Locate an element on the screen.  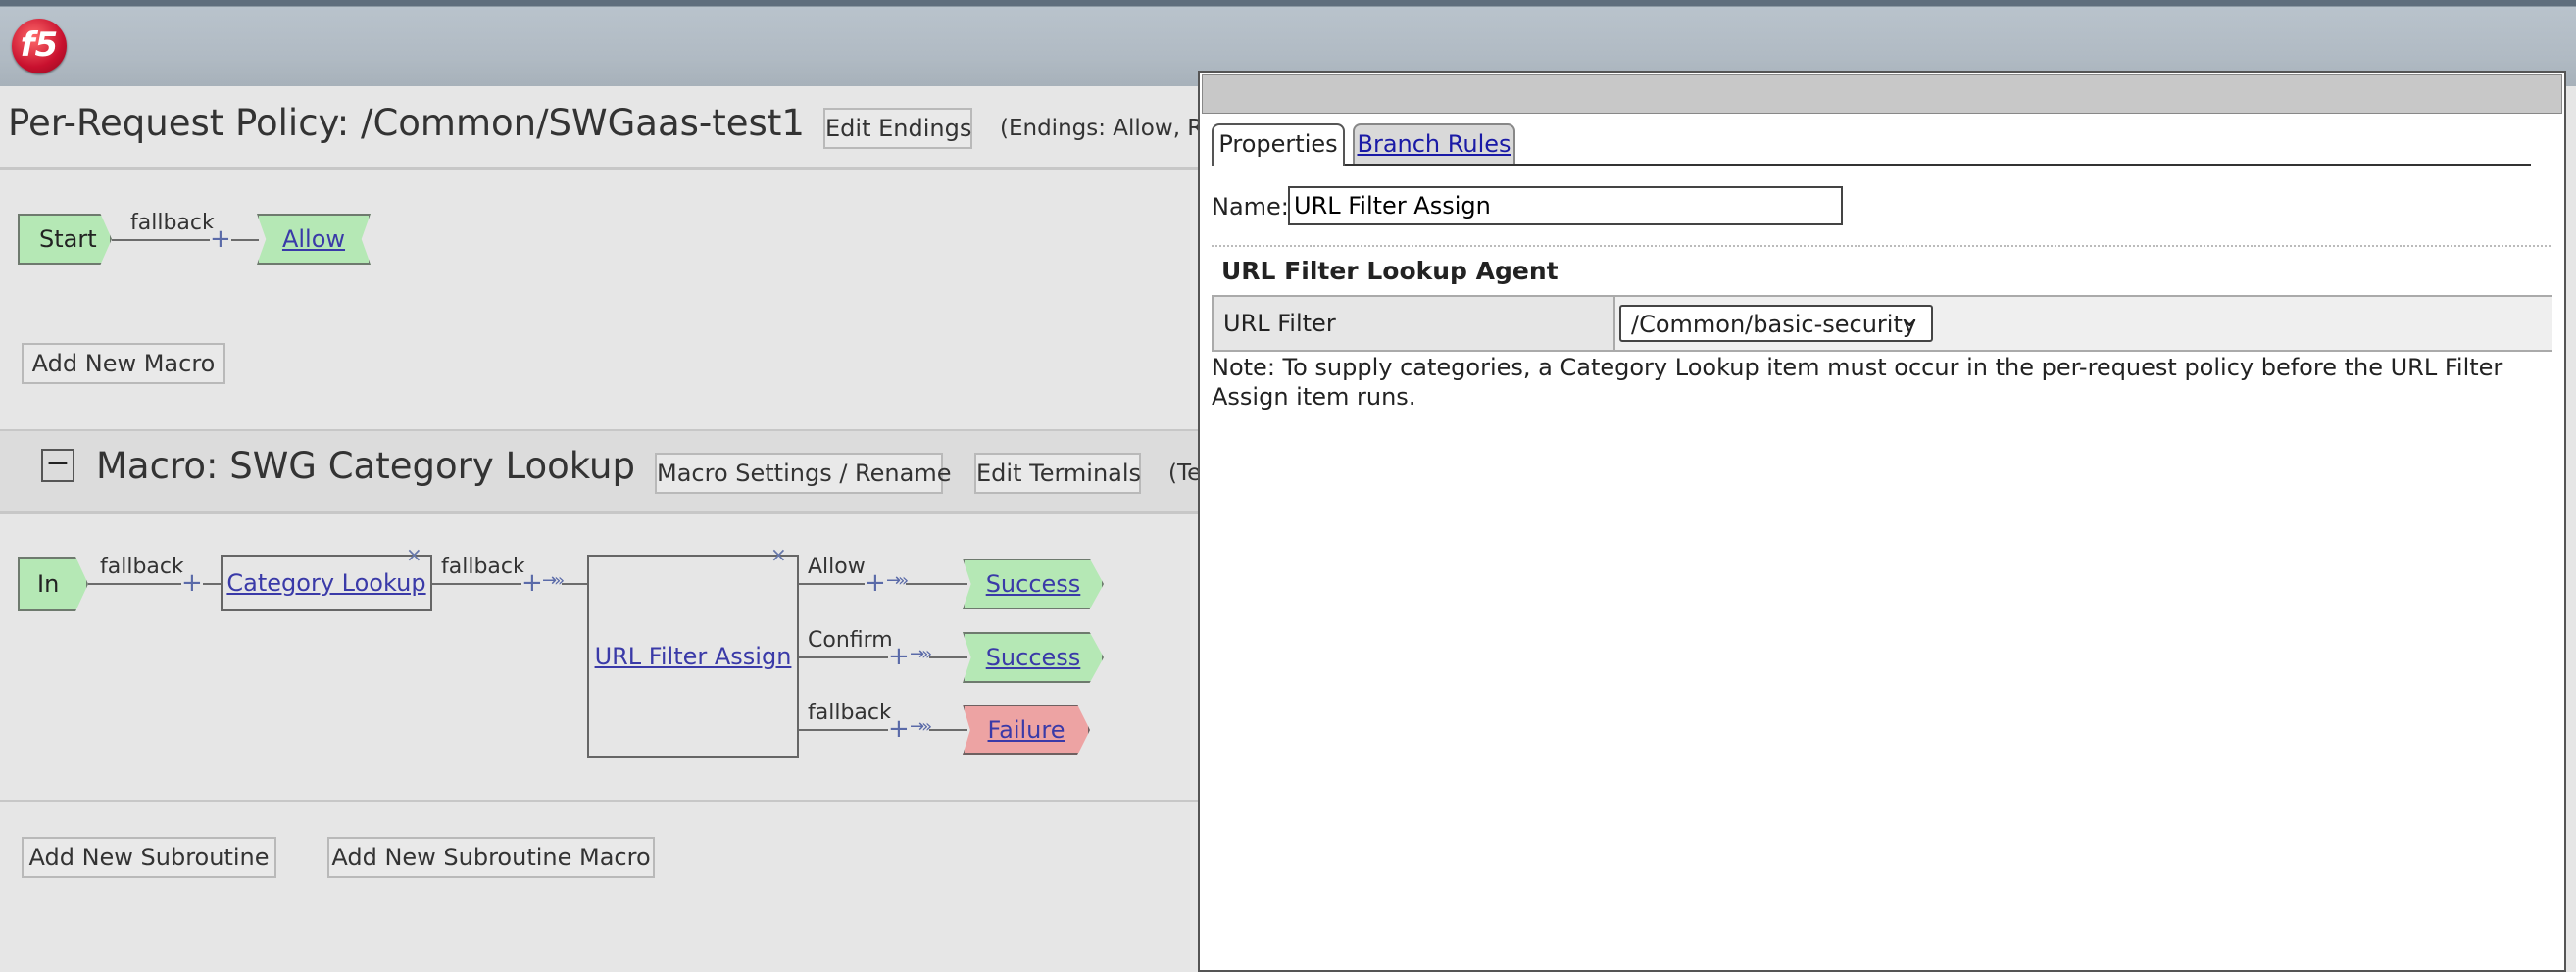
macro-title: Macro: SWG Category Lookup is located at coordinates (365, 466).